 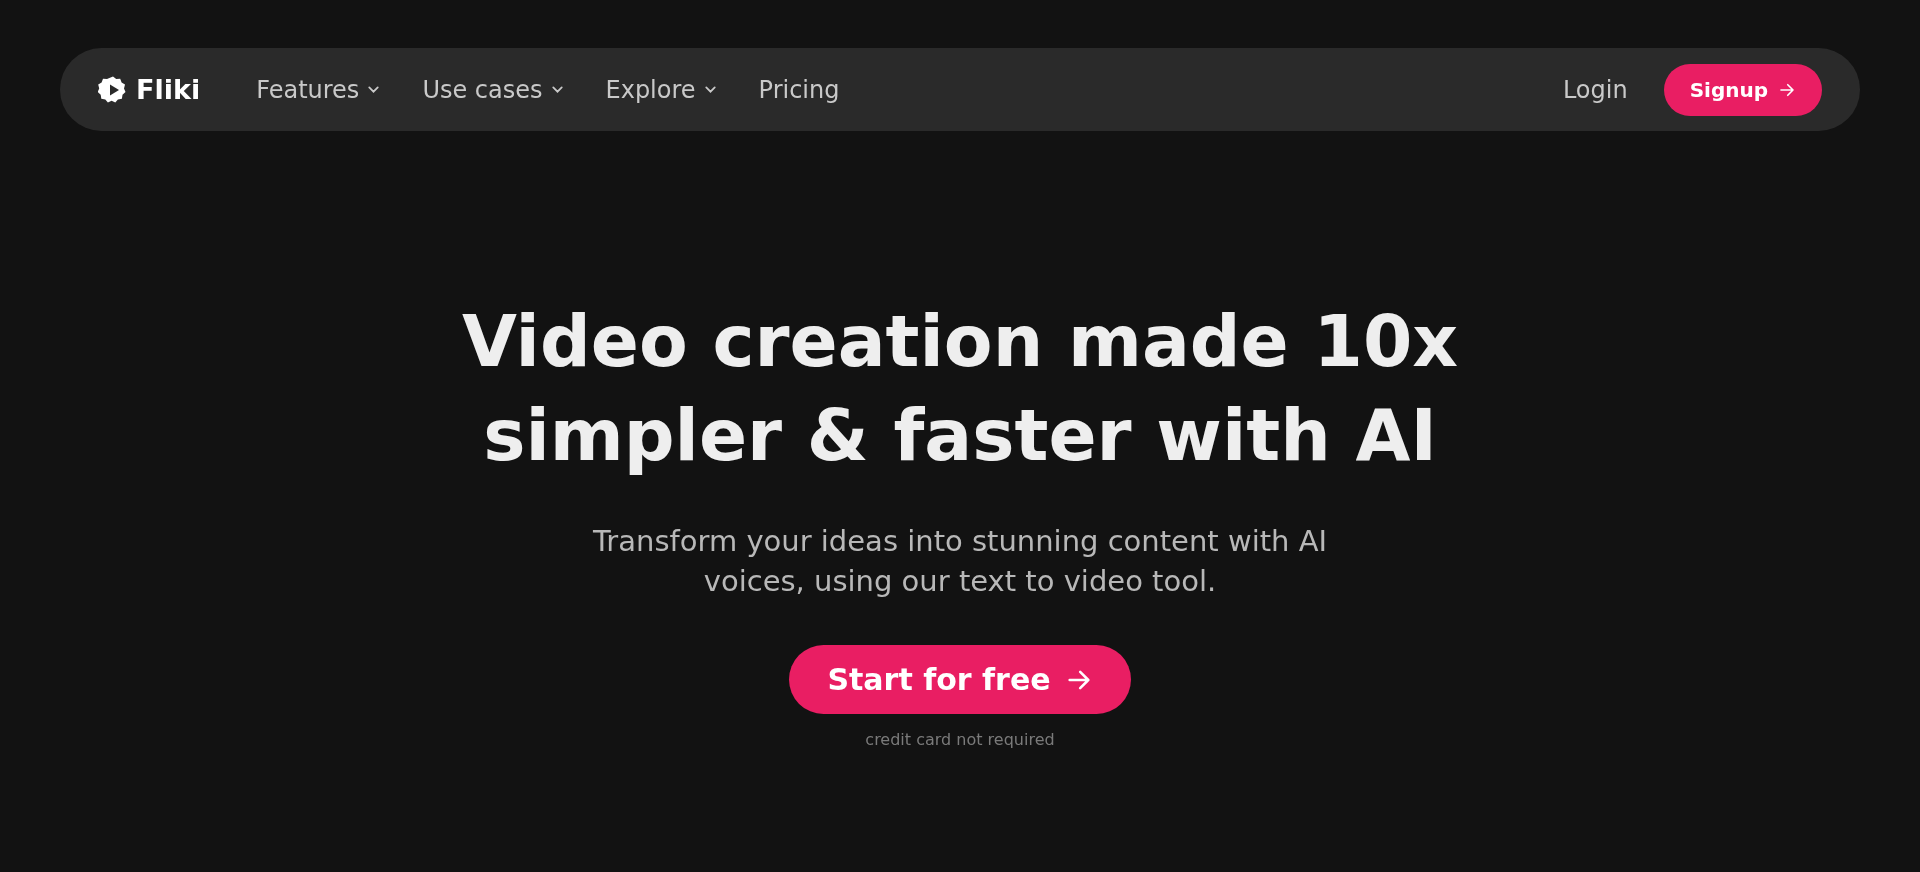 What do you see at coordinates (662, 89) in the screenshot?
I see `nav-link: Explore` at bounding box center [662, 89].